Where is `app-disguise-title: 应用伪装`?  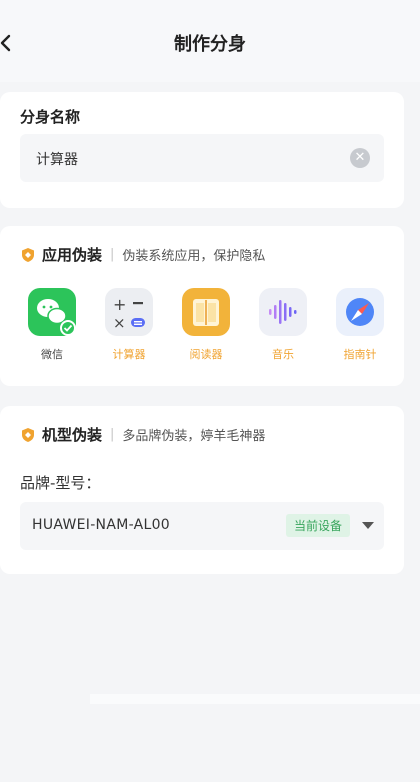 app-disguise-title: 应用伪装 is located at coordinates (72, 255).